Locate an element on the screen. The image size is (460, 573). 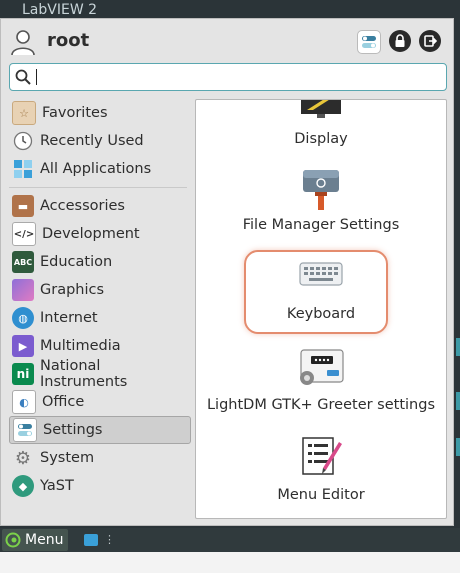
logout-button is located at coordinates (430, 41).